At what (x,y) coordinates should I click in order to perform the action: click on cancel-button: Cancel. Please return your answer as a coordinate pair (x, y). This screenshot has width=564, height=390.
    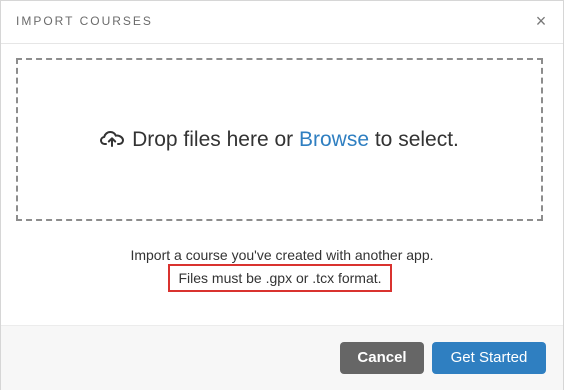
    Looking at the image, I should click on (382, 358).